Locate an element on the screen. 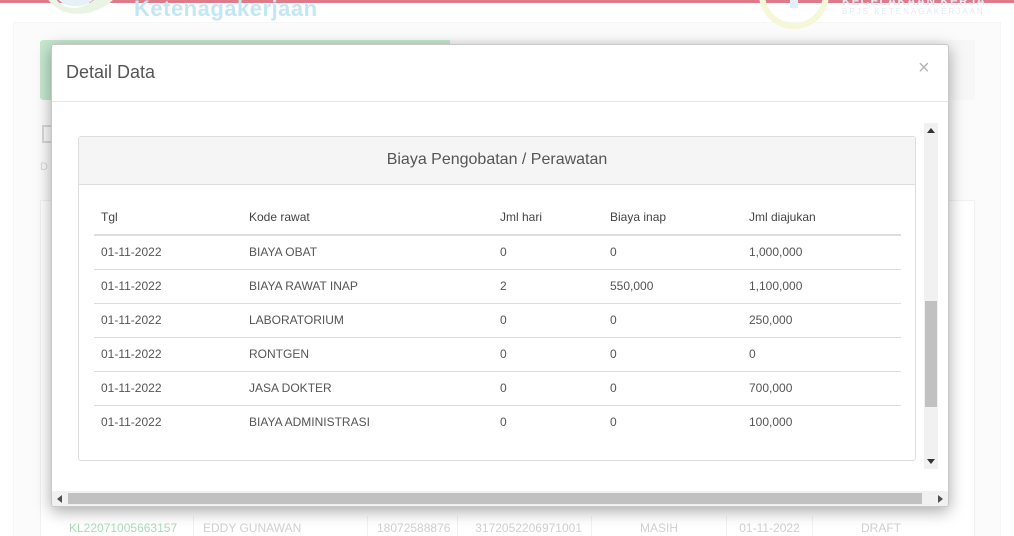  column-header-jml-diajukan: Jml diajukan is located at coordinates (821, 218).